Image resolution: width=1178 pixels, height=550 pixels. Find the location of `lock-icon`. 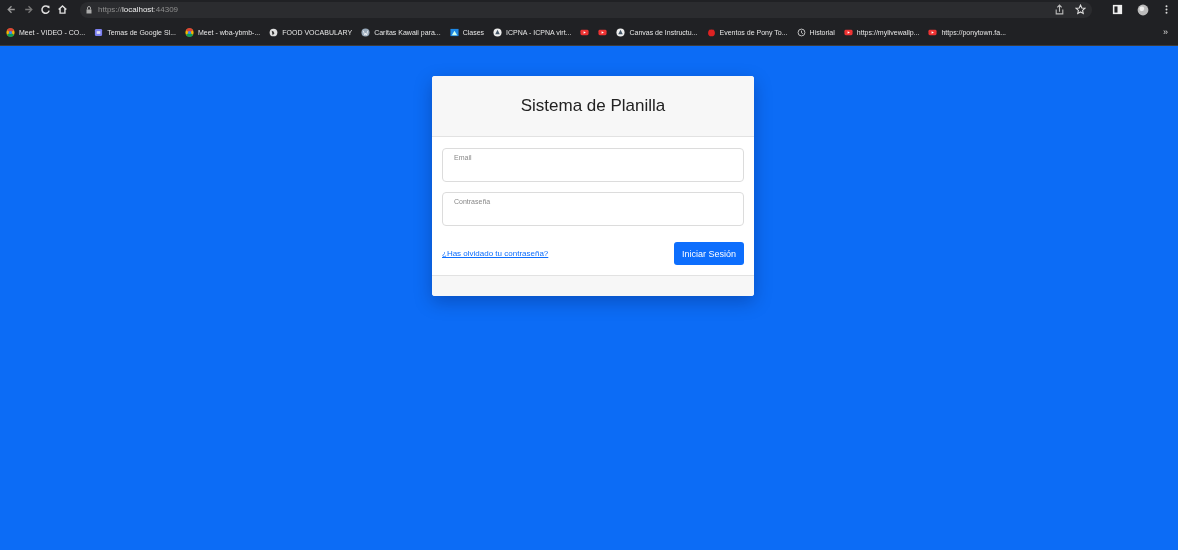

lock-icon is located at coordinates (89, 9).